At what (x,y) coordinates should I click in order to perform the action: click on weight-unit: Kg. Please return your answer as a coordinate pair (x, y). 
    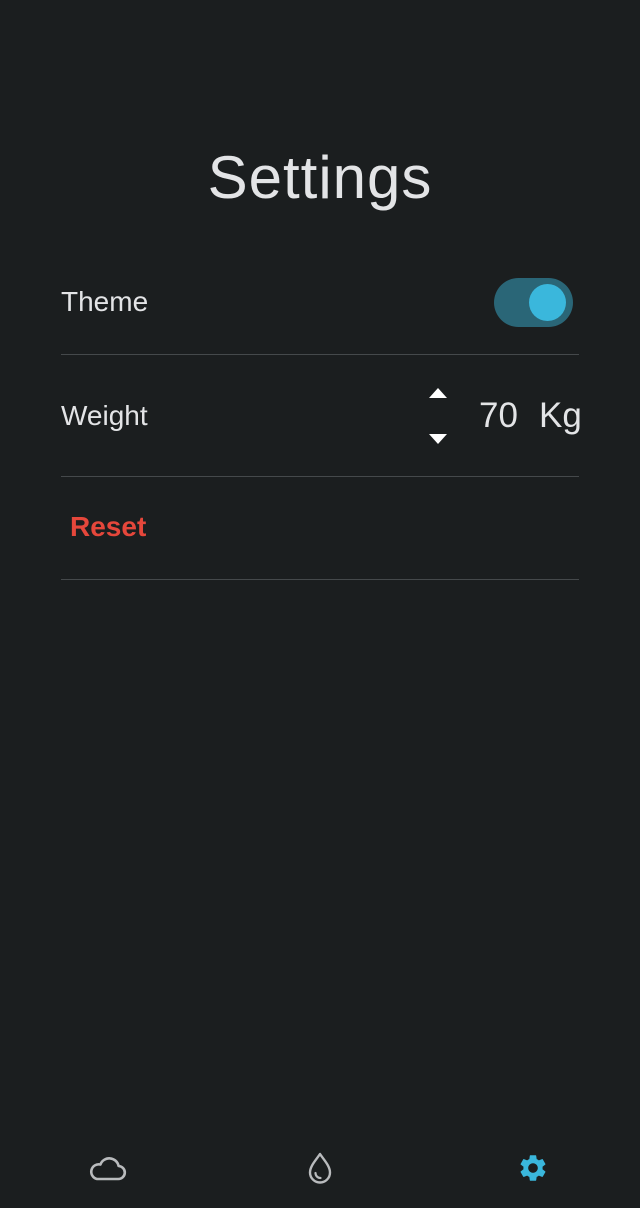
    Looking at the image, I should click on (560, 415).